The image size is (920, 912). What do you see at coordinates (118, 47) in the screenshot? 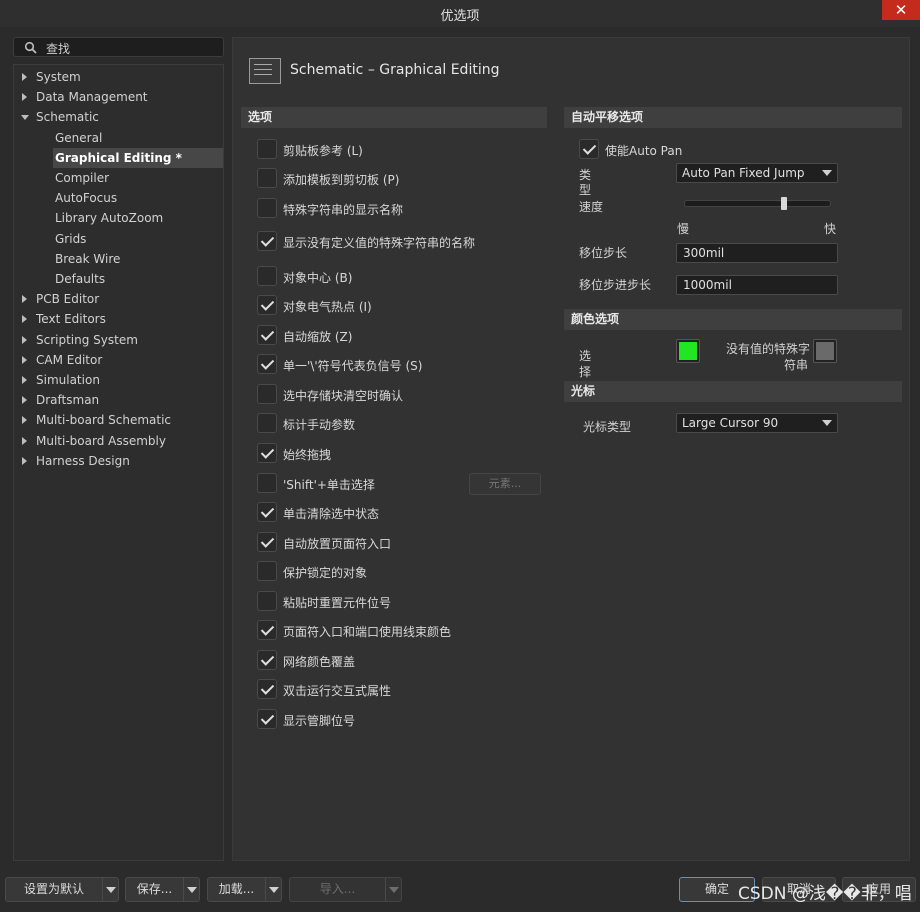
I see `search-input: 查找` at bounding box center [118, 47].